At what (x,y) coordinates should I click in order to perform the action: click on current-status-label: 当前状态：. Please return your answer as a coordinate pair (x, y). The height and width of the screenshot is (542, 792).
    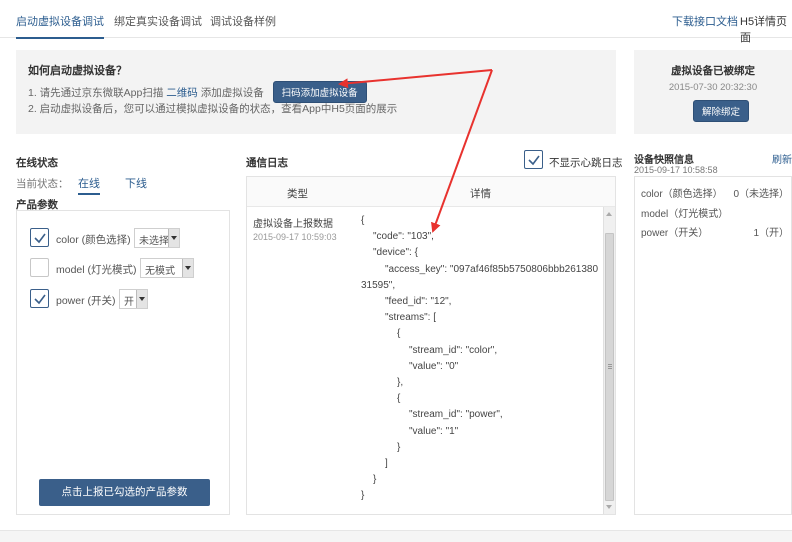
    Looking at the image, I should click on (42, 184).